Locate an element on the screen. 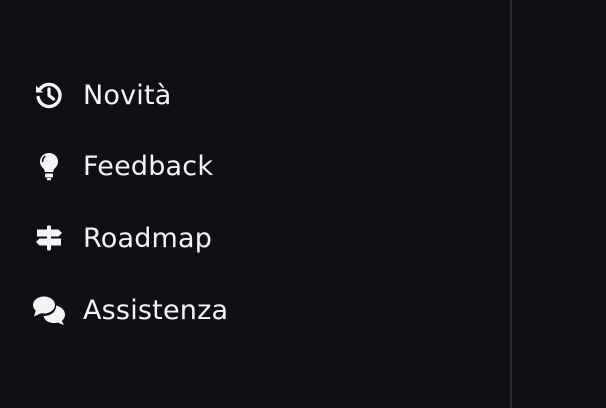  menu-item-label: Feedback is located at coordinates (148, 166).